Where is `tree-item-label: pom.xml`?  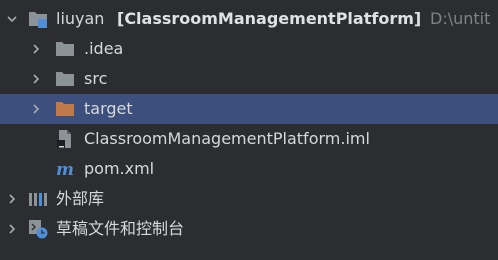
tree-item-label: pom.xml is located at coordinates (119, 168).